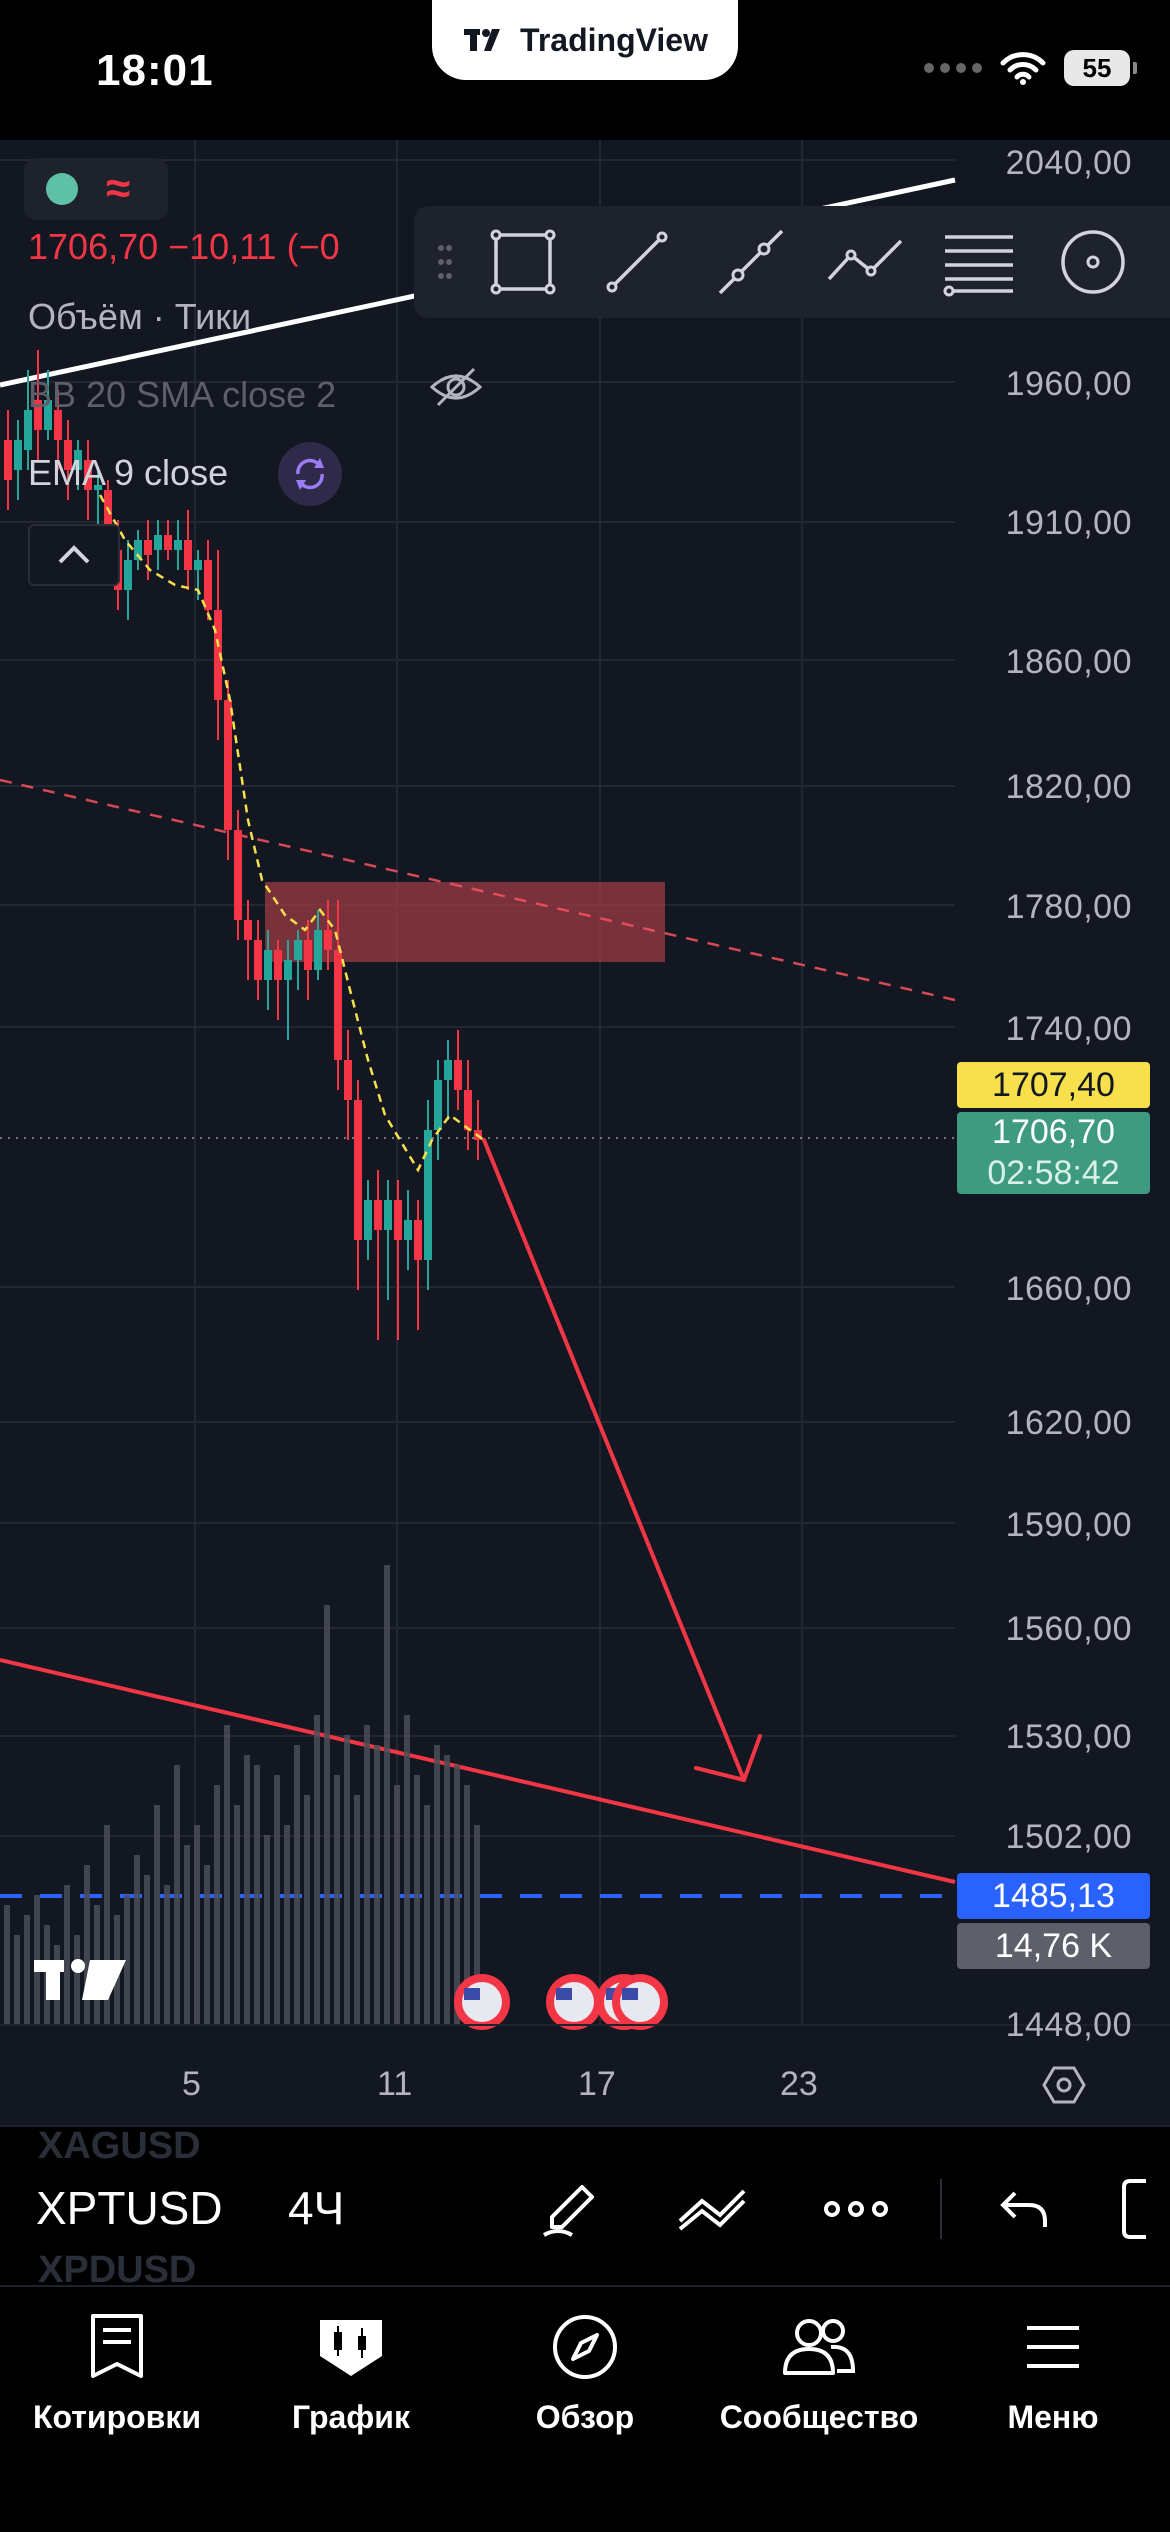  Describe the element at coordinates (445, 262) in the screenshot. I see `drag-handle-icon` at that location.